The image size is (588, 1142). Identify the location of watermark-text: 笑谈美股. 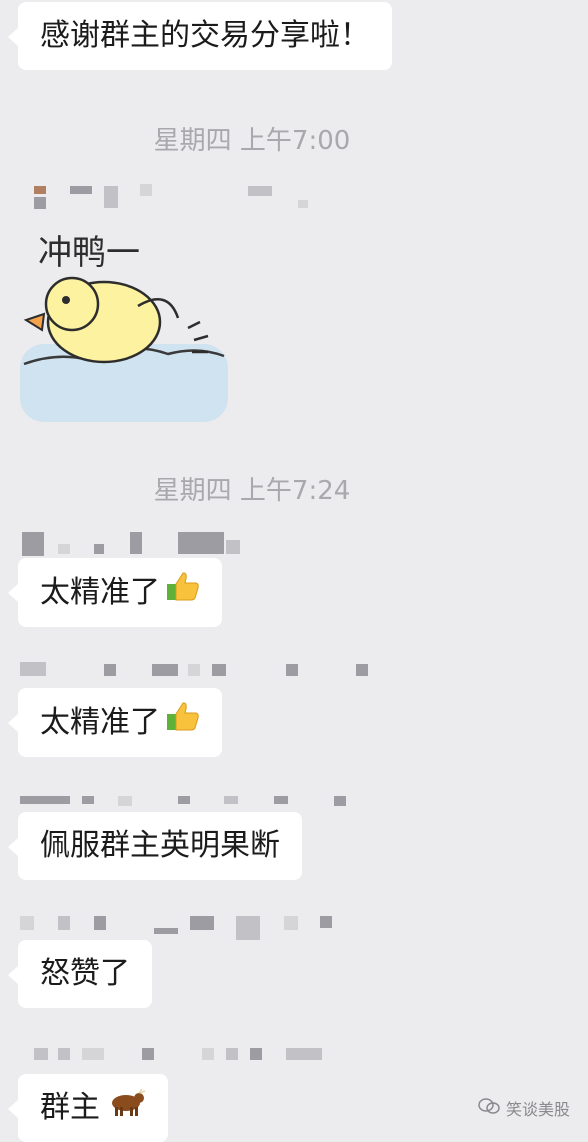
(537, 1109).